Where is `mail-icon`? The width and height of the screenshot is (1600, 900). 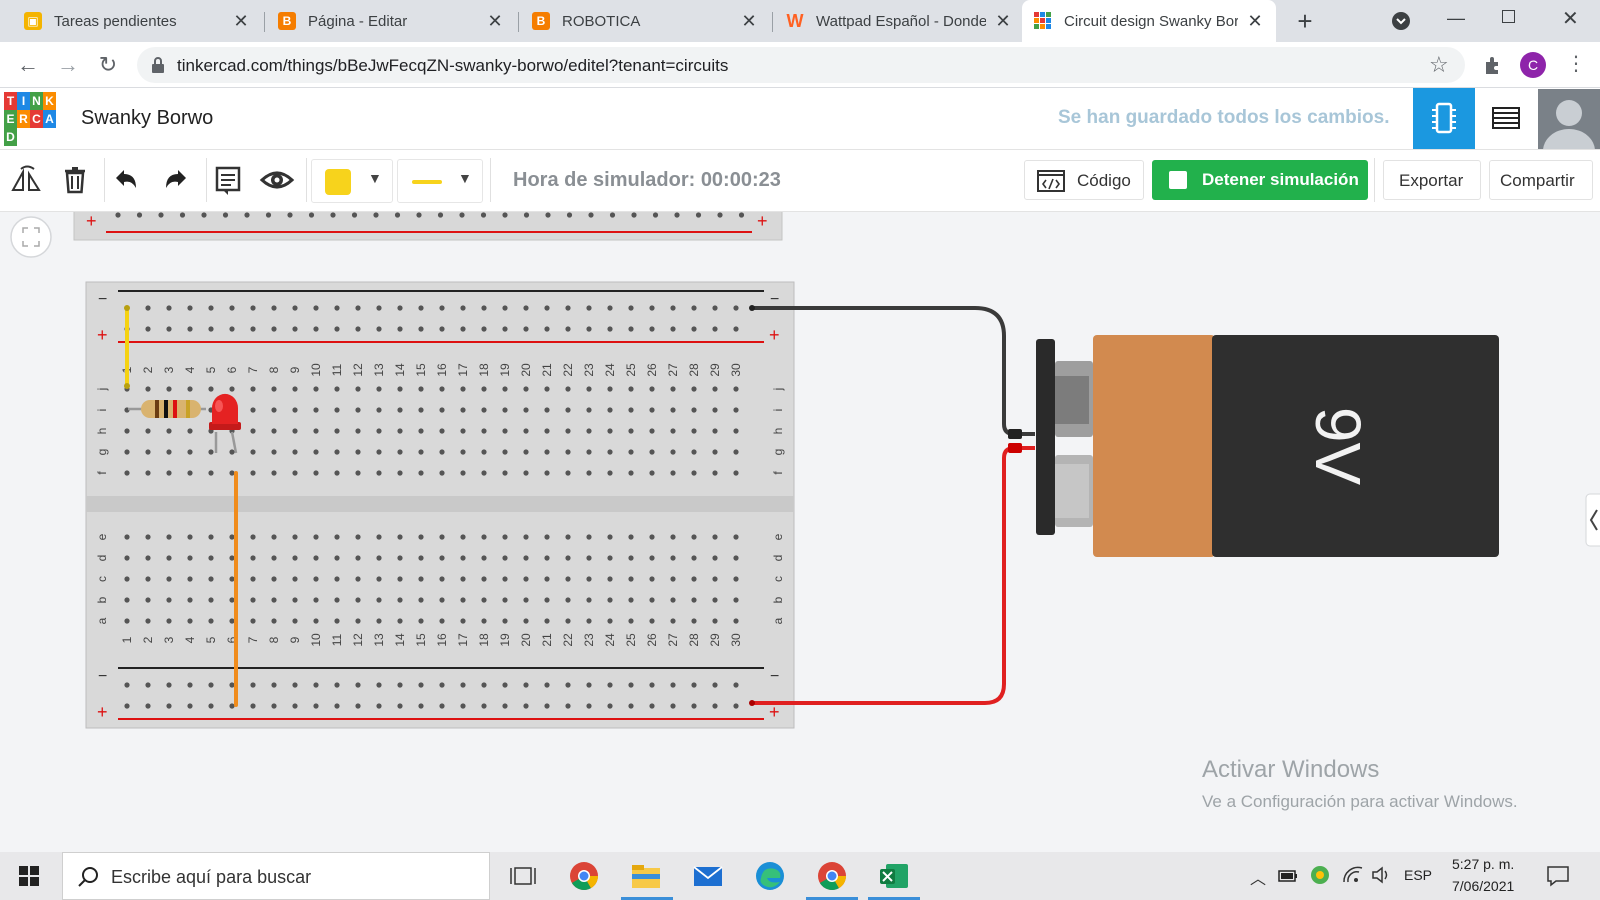
mail-icon is located at coordinates (708, 876).